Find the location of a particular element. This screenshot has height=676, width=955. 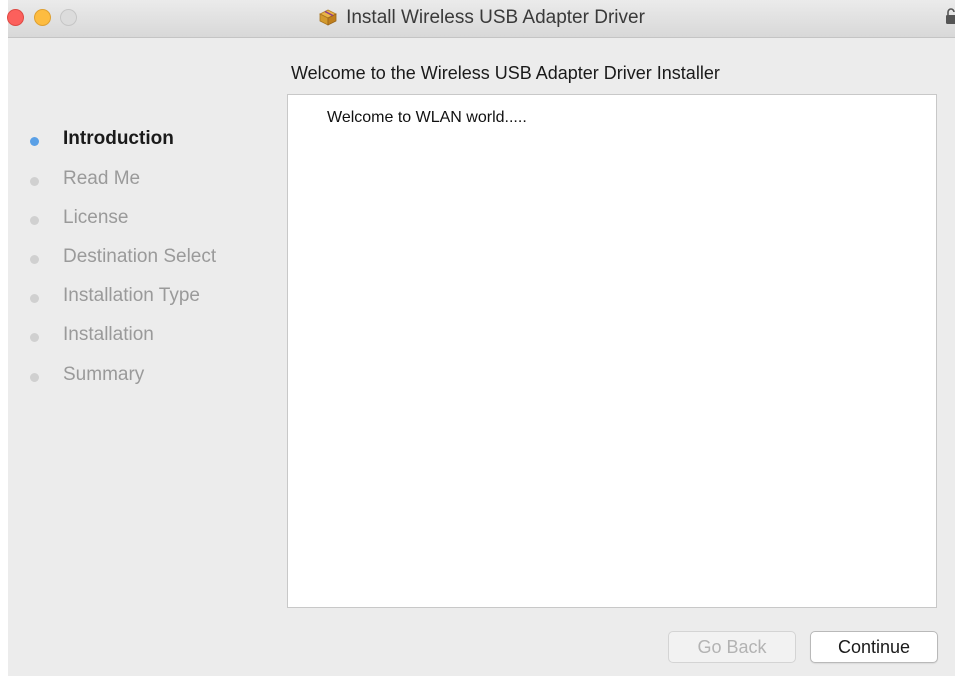

title-bar: Install Wireless USB Adapter Driver is located at coordinates (481, 19).